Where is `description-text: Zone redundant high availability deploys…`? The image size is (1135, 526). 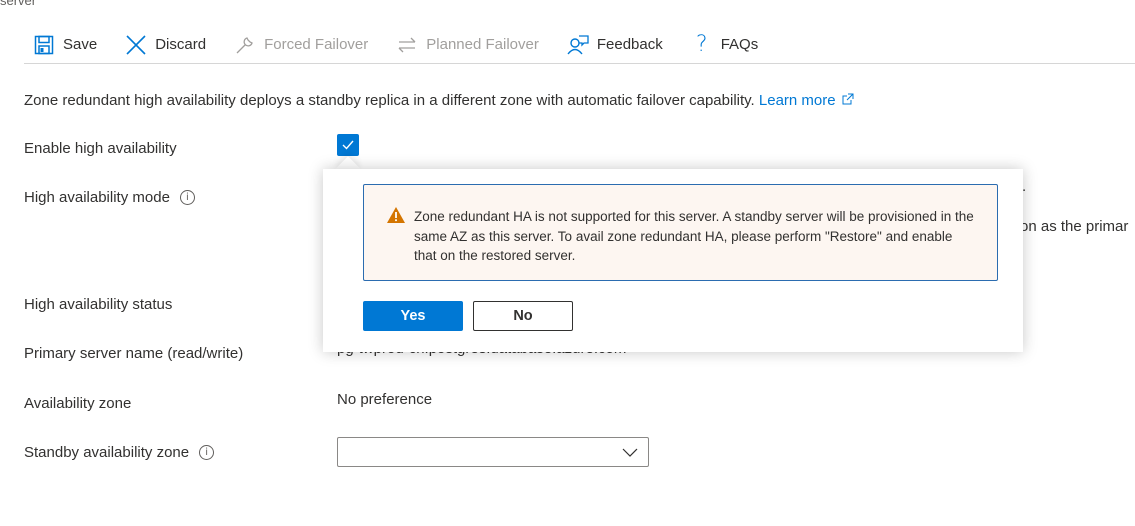
description-text: Zone redundant high availability deploys… is located at coordinates (389, 100).